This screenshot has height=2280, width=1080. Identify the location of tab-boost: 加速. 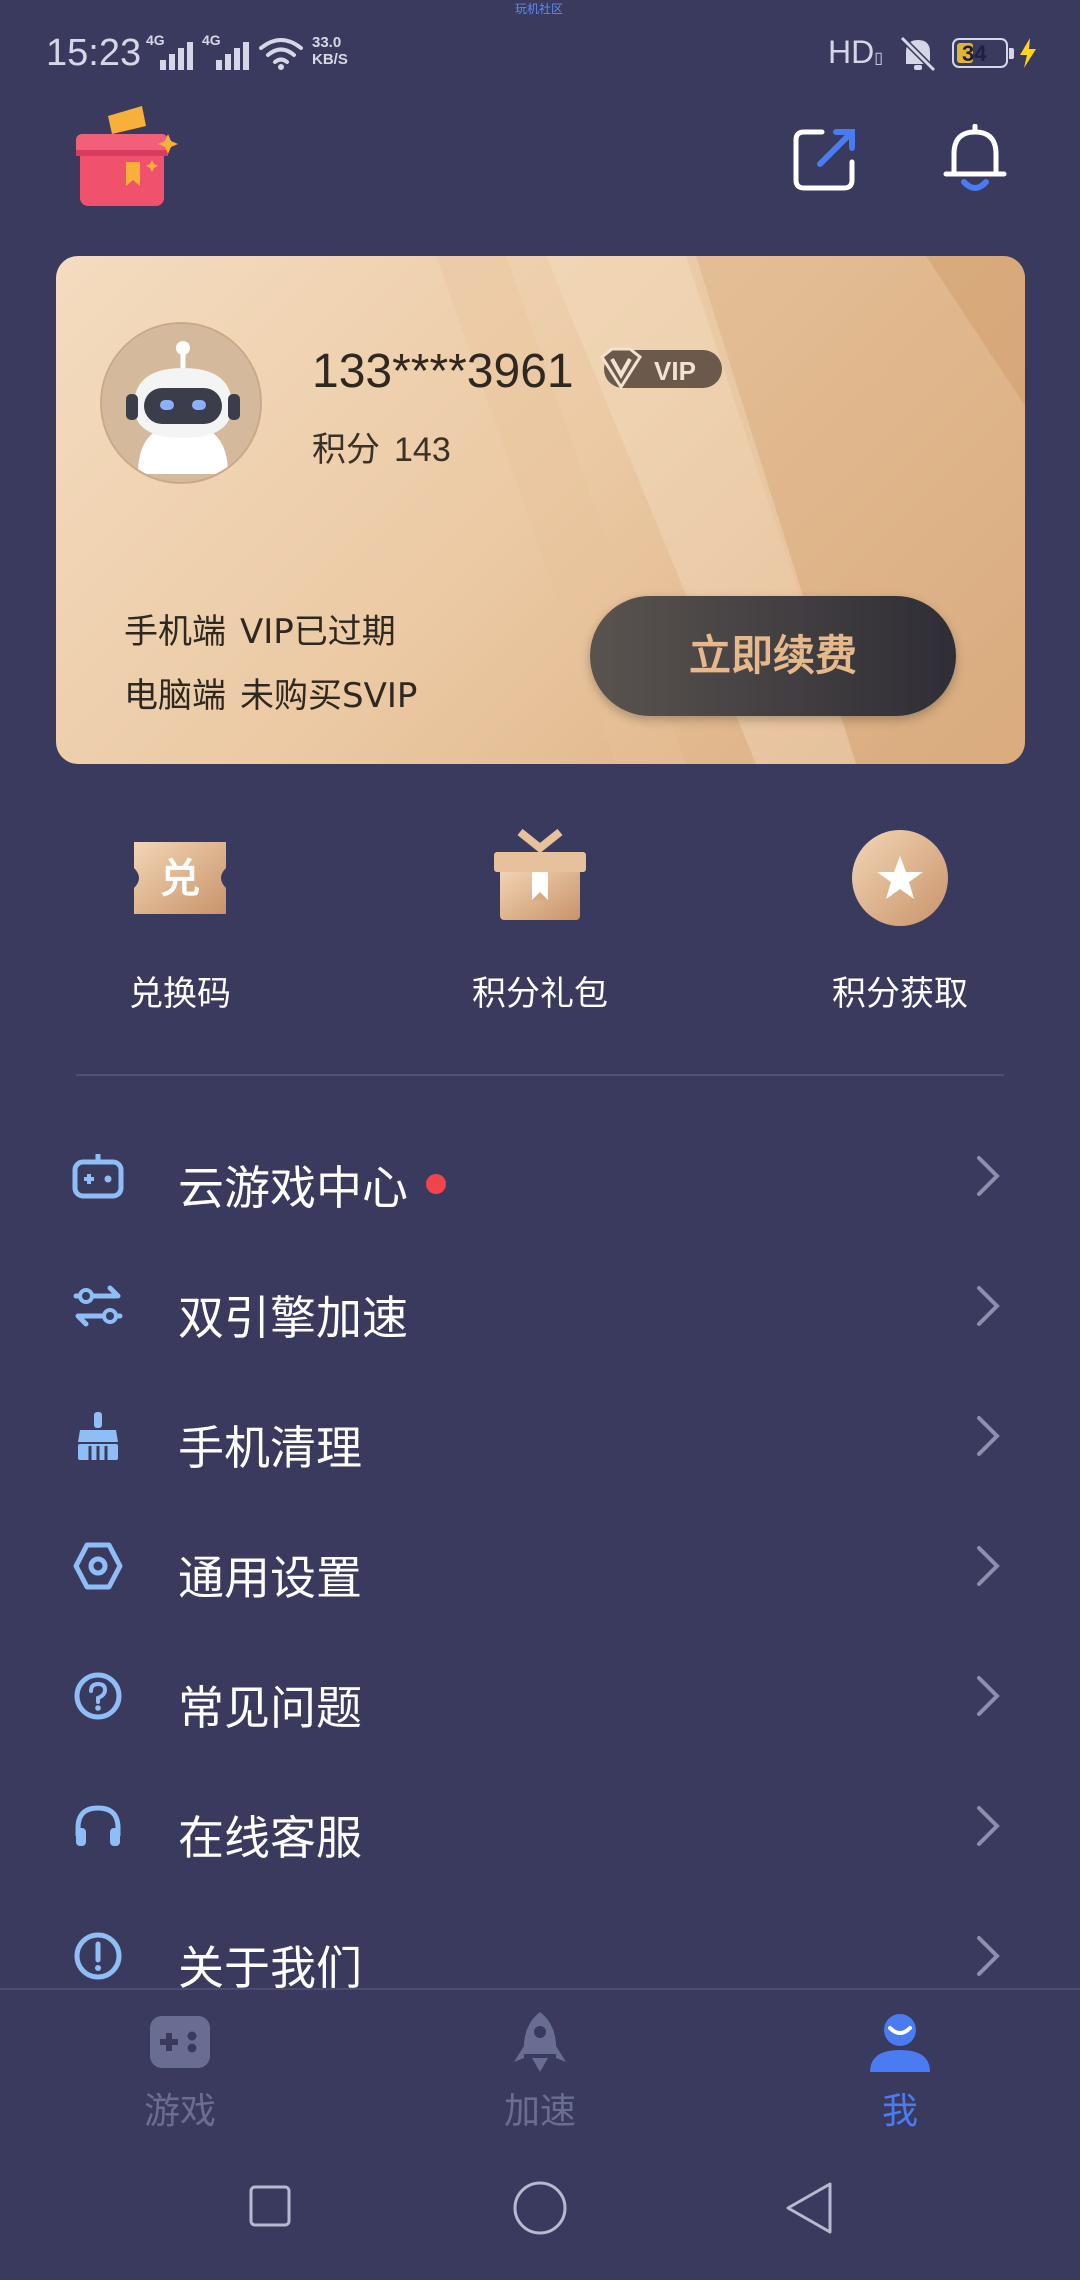
(540, 2070).